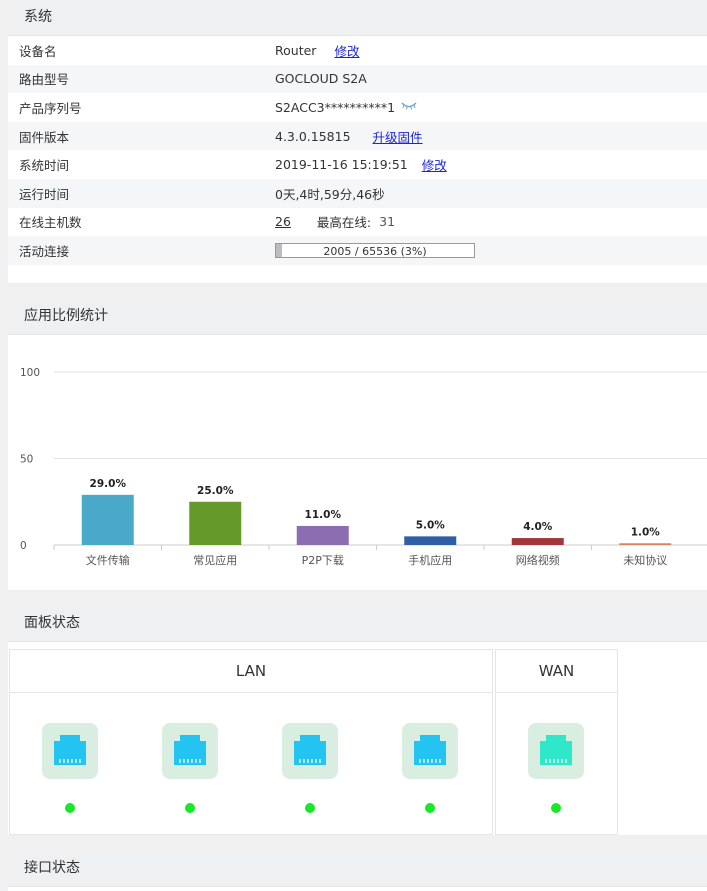  Describe the element at coordinates (283, 221) in the screenshot. I see `online-hosts-count: 26` at that location.